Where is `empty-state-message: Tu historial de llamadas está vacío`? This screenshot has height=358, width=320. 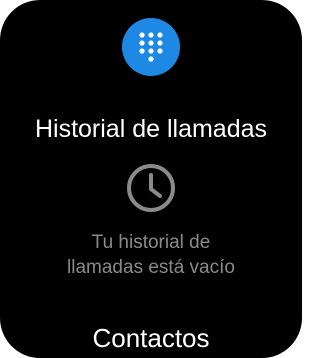 empty-state-message: Tu historial de llamadas está vacío is located at coordinates (151, 255).